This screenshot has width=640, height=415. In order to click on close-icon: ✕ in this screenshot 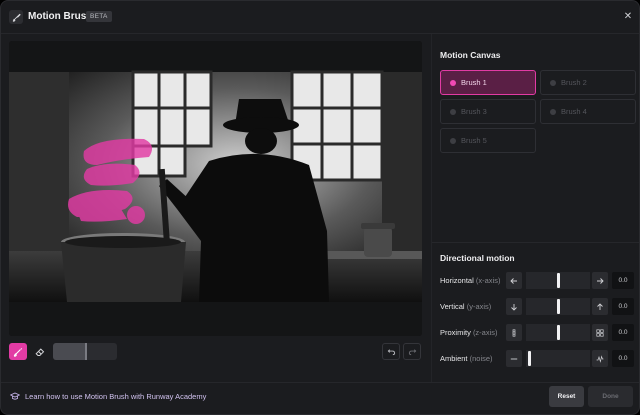, I will do `click(628, 17)`.